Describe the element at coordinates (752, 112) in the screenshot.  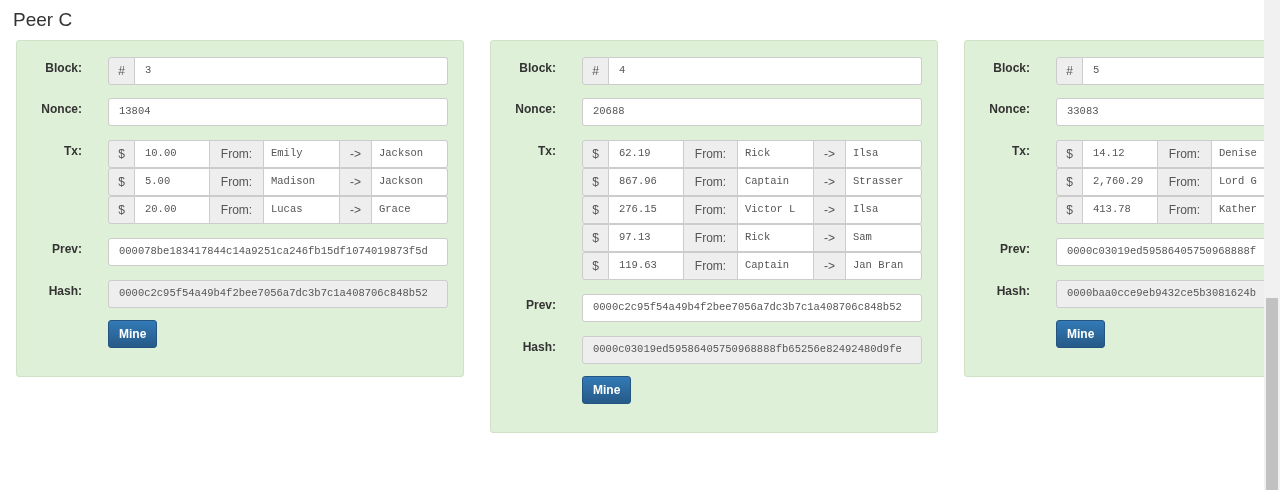
I see `input-field: 20688` at that location.